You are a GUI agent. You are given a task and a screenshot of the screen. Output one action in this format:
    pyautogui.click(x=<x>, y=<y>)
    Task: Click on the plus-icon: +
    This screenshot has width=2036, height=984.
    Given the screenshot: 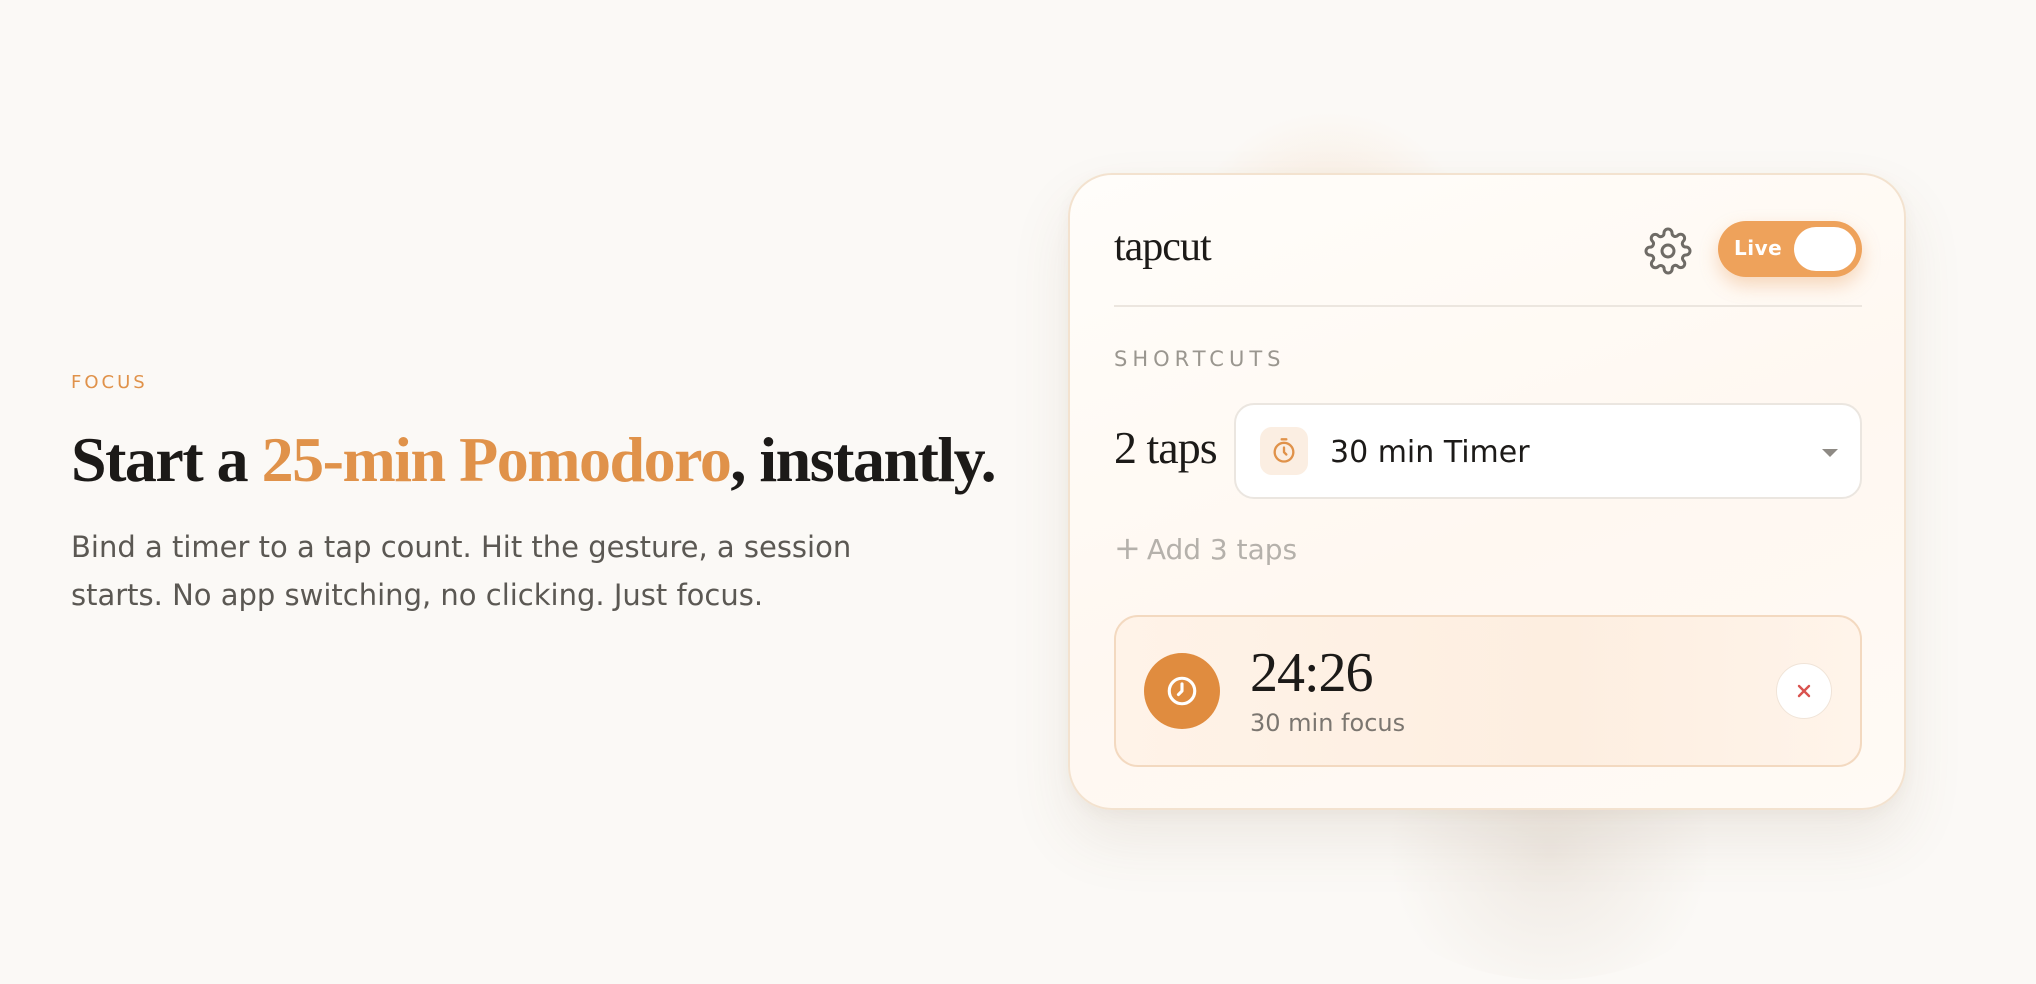 What is the action you would take?
    pyautogui.click(x=1127, y=548)
    